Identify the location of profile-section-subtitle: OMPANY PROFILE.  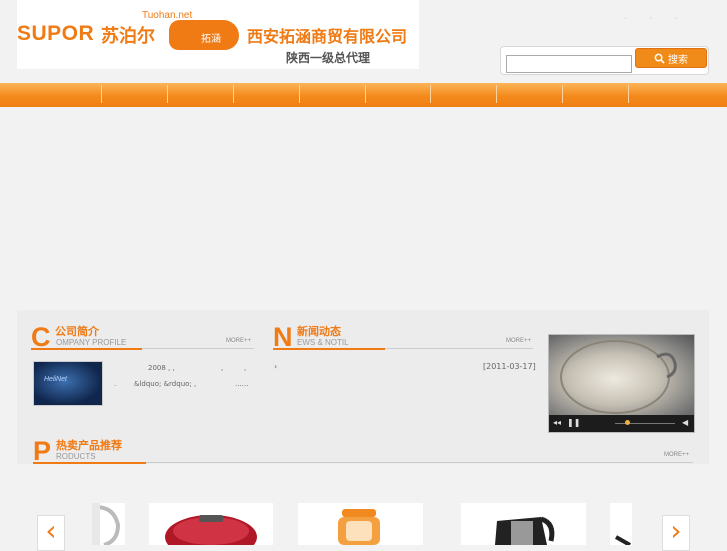
(91, 342).